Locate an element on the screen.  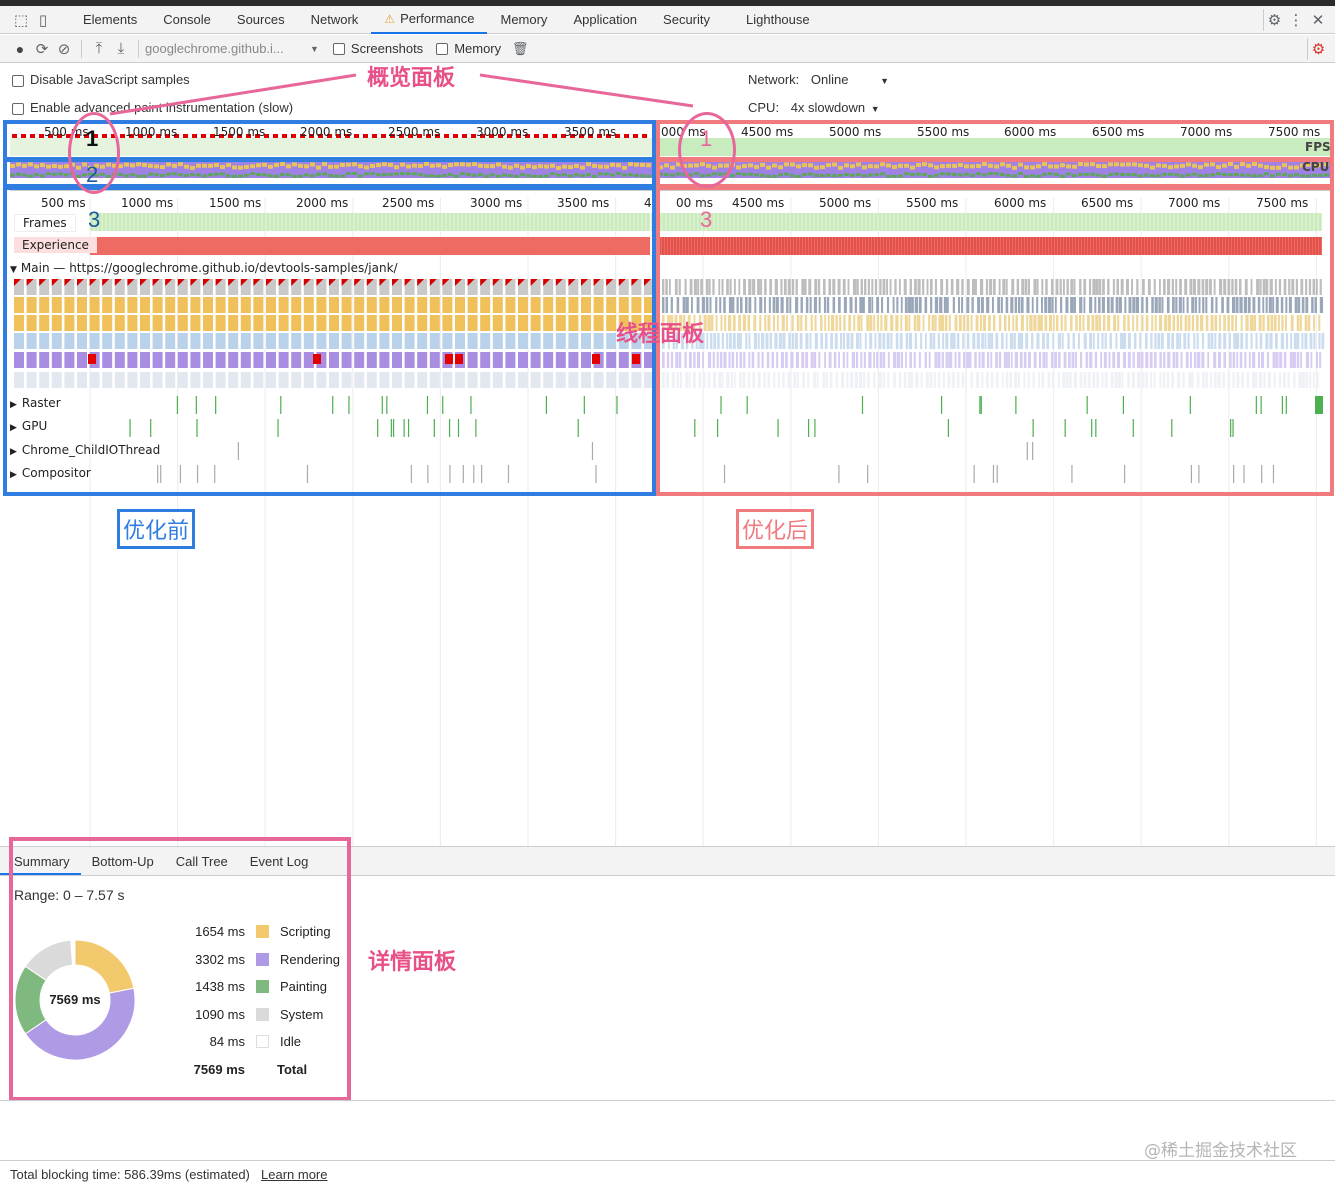
gear-icon: ⚙ is located at coordinates (1274, 19).